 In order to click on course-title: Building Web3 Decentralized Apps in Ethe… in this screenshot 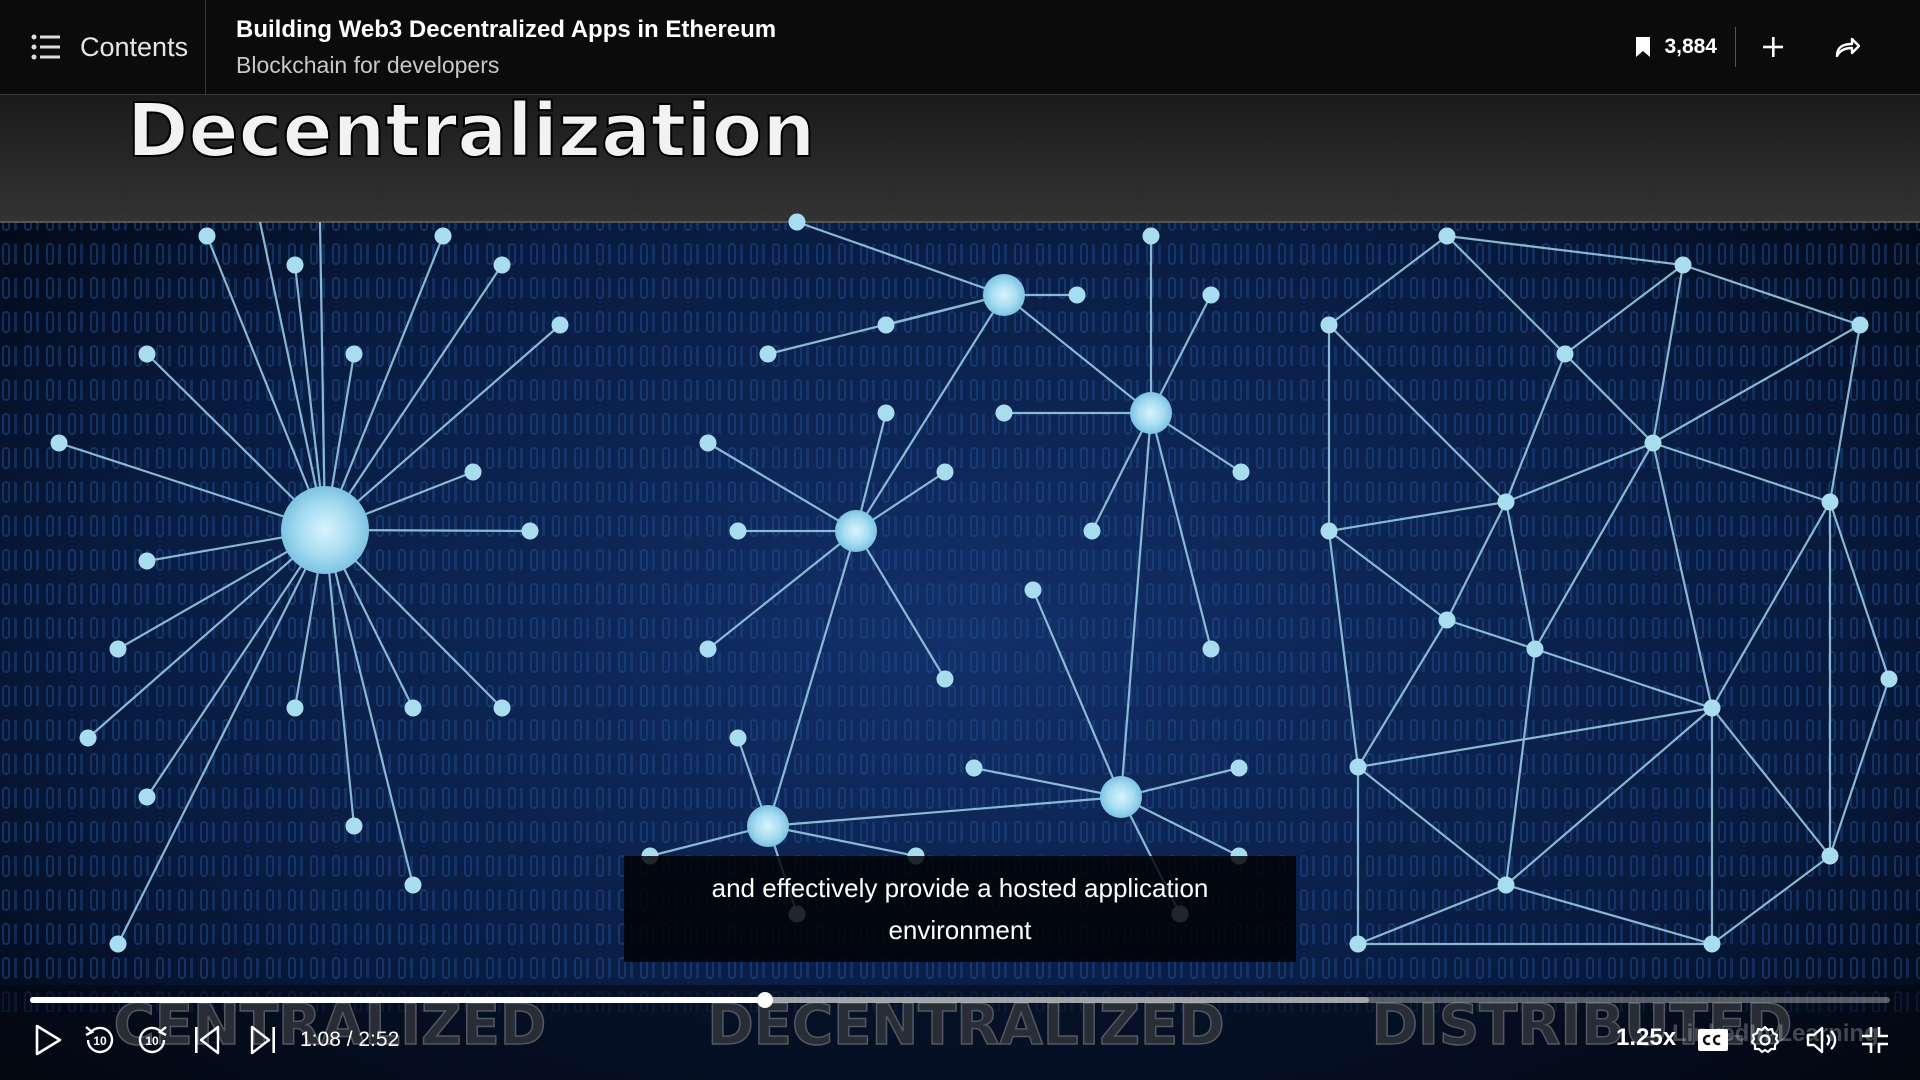, I will do `click(506, 29)`.